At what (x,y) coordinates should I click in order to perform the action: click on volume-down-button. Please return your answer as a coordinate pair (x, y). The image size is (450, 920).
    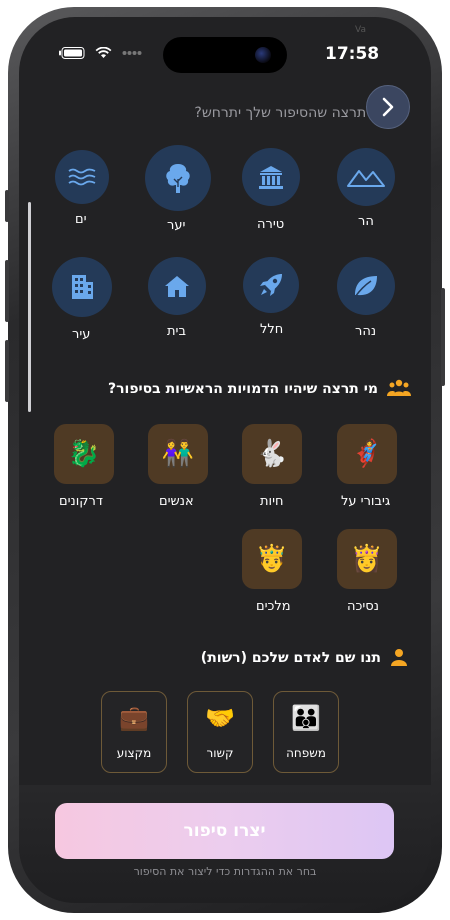
    Looking at the image, I should click on (7, 371).